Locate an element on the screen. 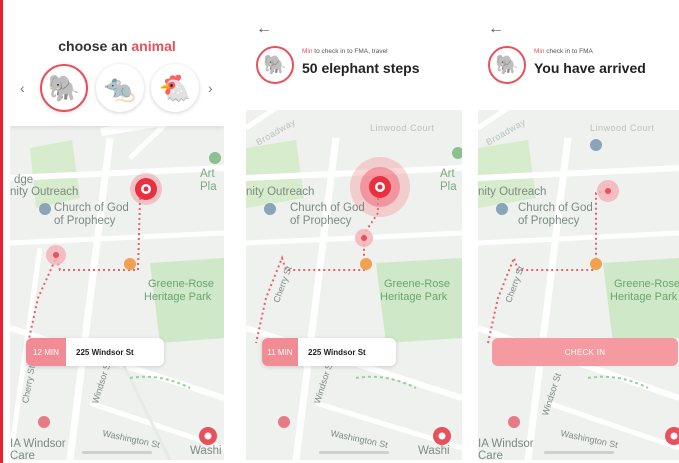  steps-headline: 50 elephant steps is located at coordinates (361, 68).